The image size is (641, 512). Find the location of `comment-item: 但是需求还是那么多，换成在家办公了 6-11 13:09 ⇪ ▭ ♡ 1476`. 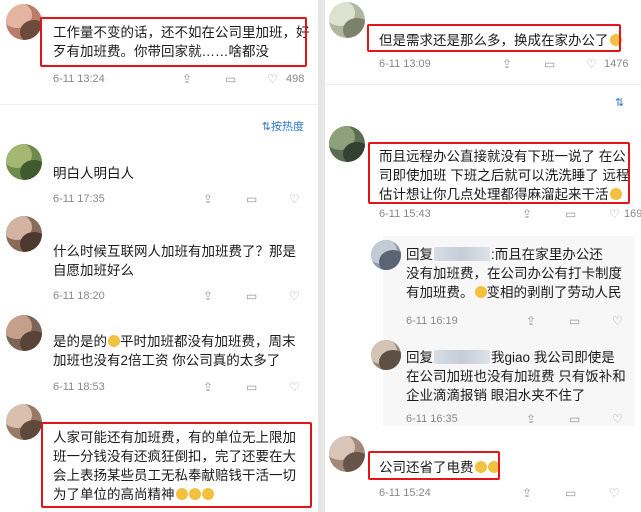

comment-item: 但是需求还是那么多，换成在家办公了 6-11 13:09 ⇪ ▭ ♡ 1476 is located at coordinates (483, 40).